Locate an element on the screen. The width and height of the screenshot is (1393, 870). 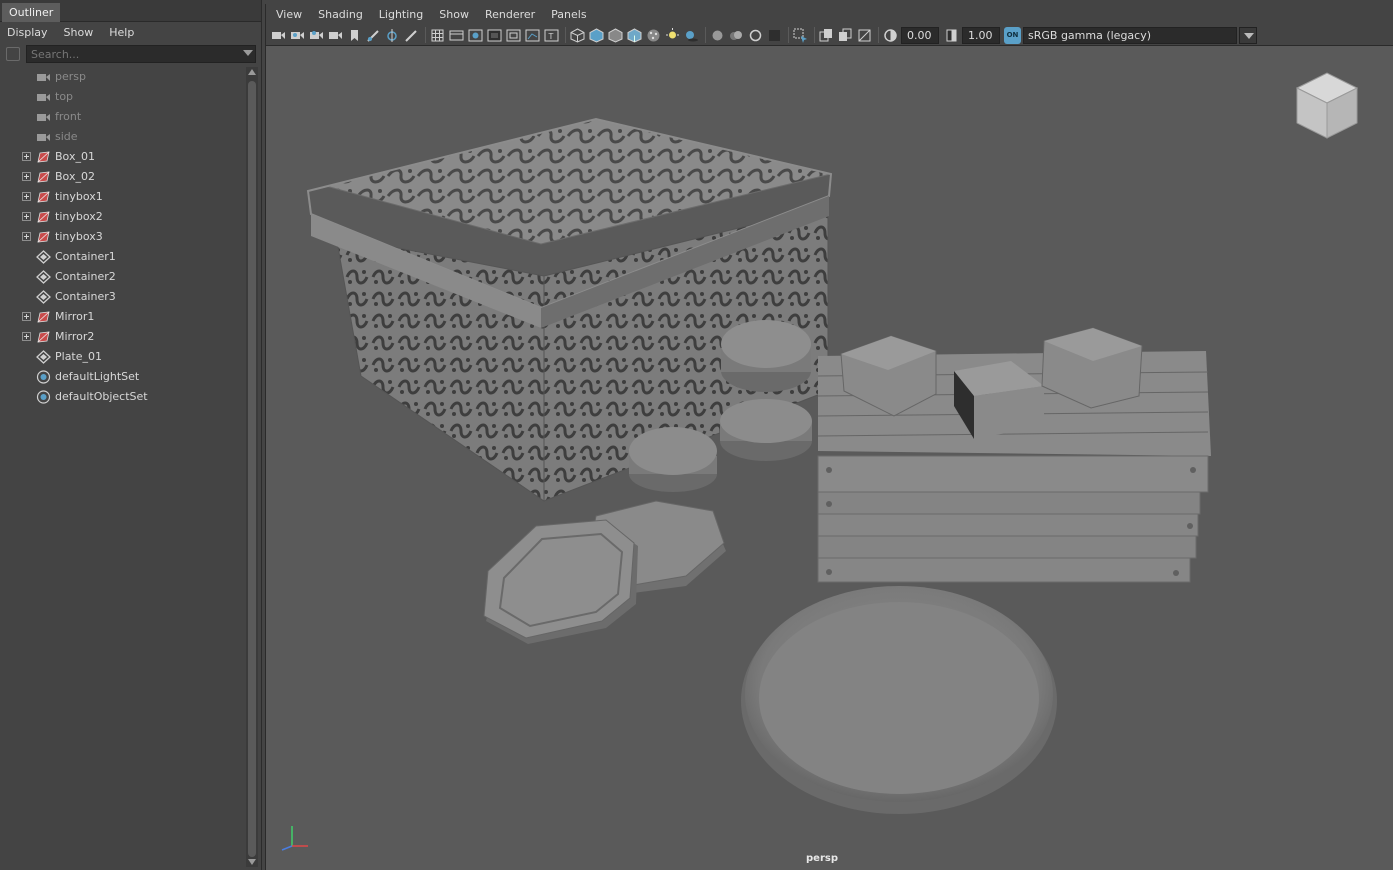
outliner-item-mirror1: Mirror1 is located at coordinates (123, 317).